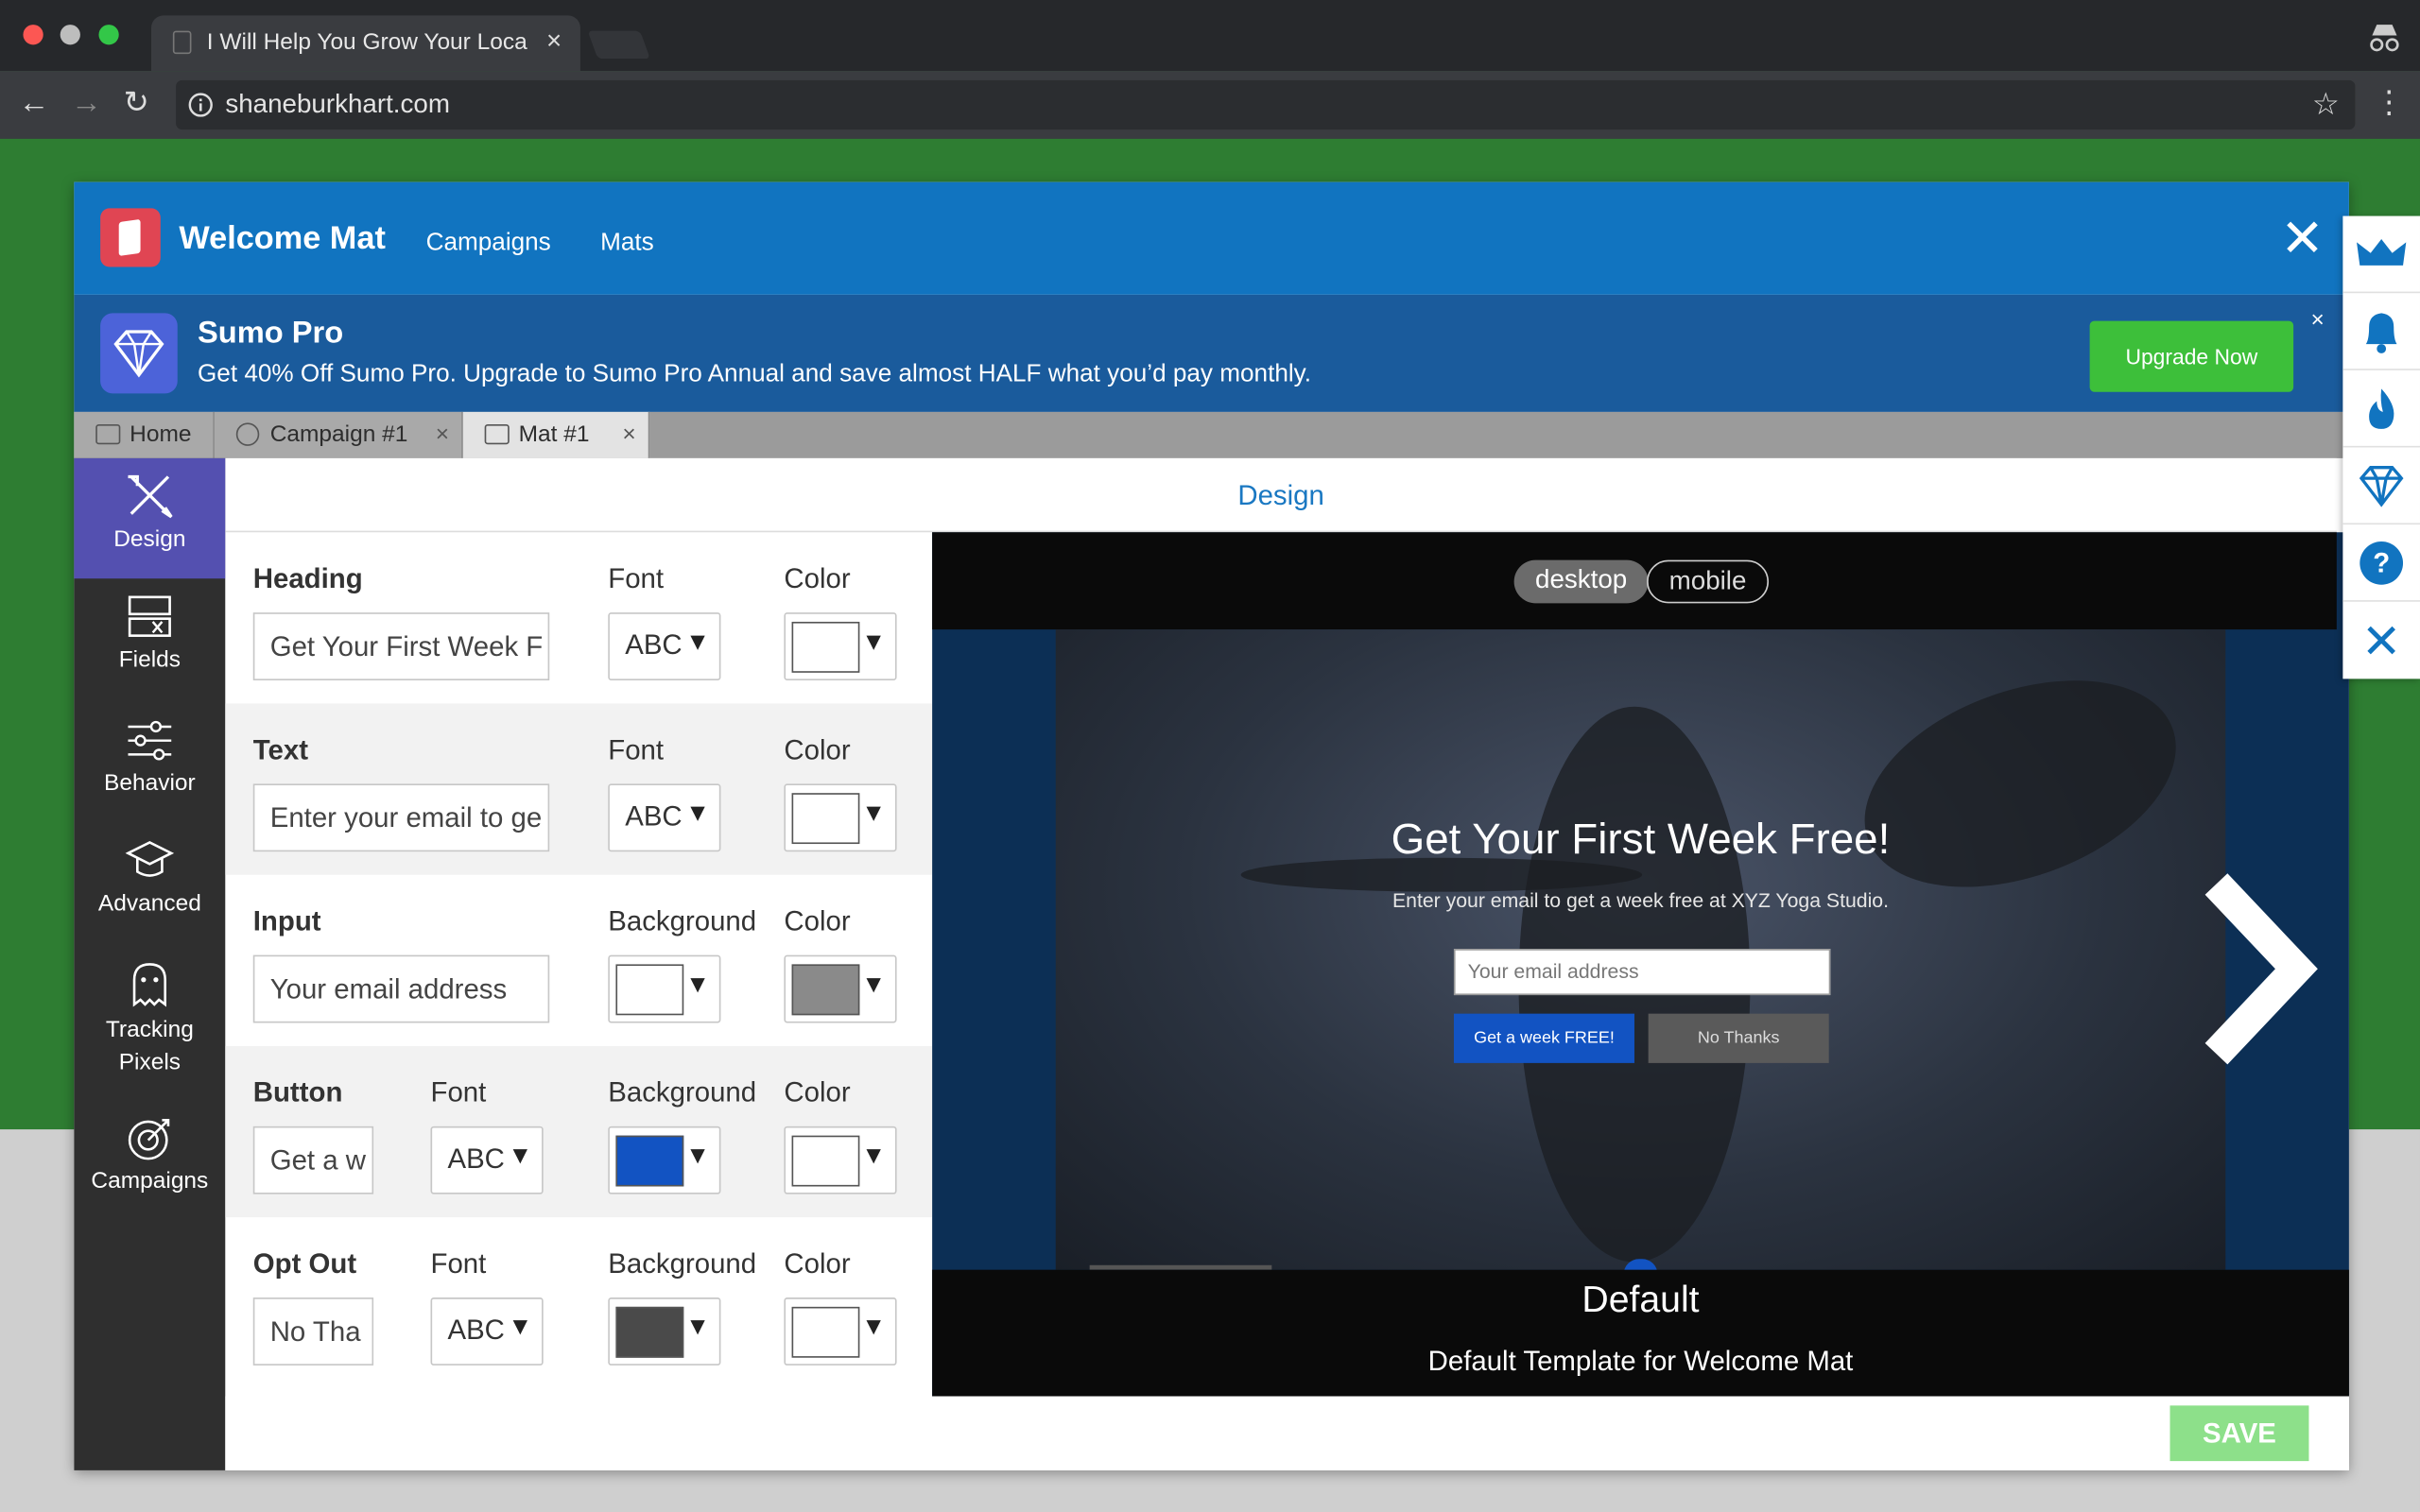  I want to click on preview-email-input: Your email address, so click(1642, 972).